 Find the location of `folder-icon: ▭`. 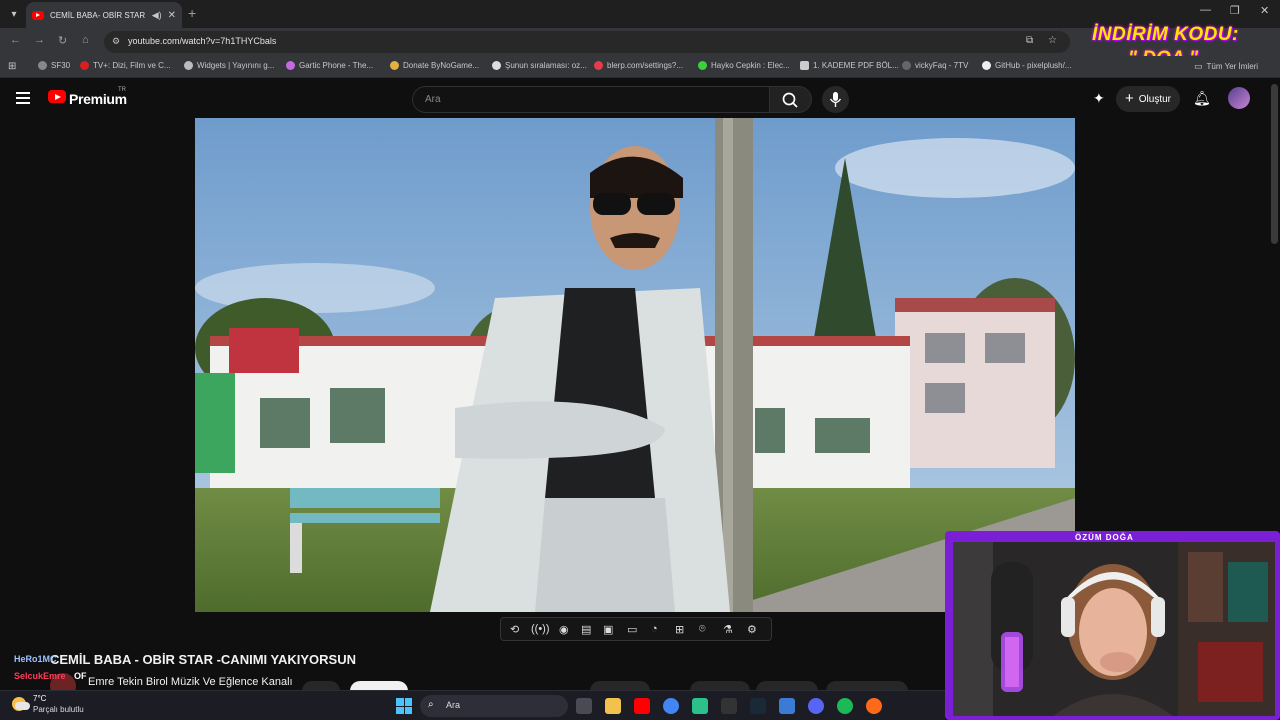

folder-icon: ▭ is located at coordinates (1198, 66).